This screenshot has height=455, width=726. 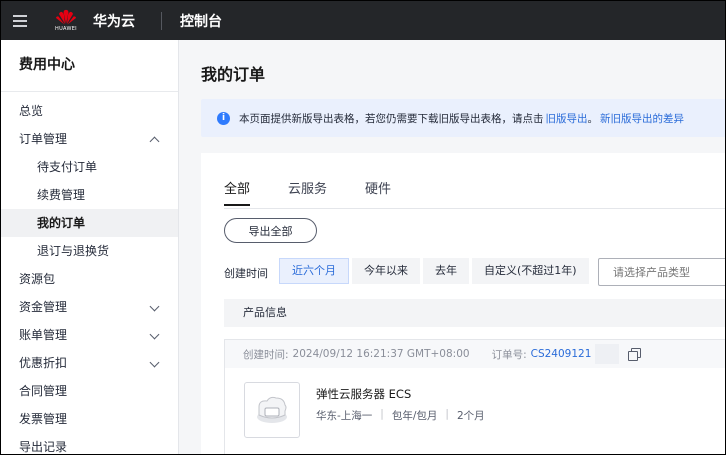 What do you see at coordinates (43, 363) in the screenshot?
I see `sidebar-item-label: 优惠折扣` at bounding box center [43, 363].